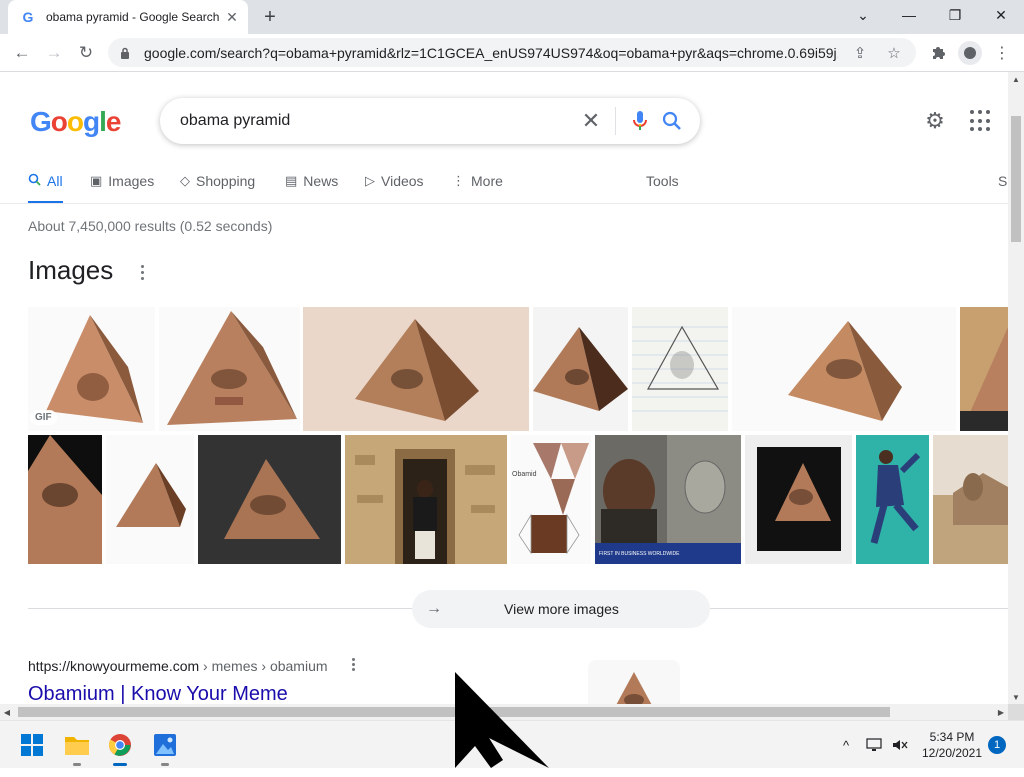 This screenshot has height=777, width=1024. What do you see at coordinates (668, 499) in the screenshot?
I see `image-thumbnail: FIRST IN BUSINESS WORLDWIDE` at bounding box center [668, 499].